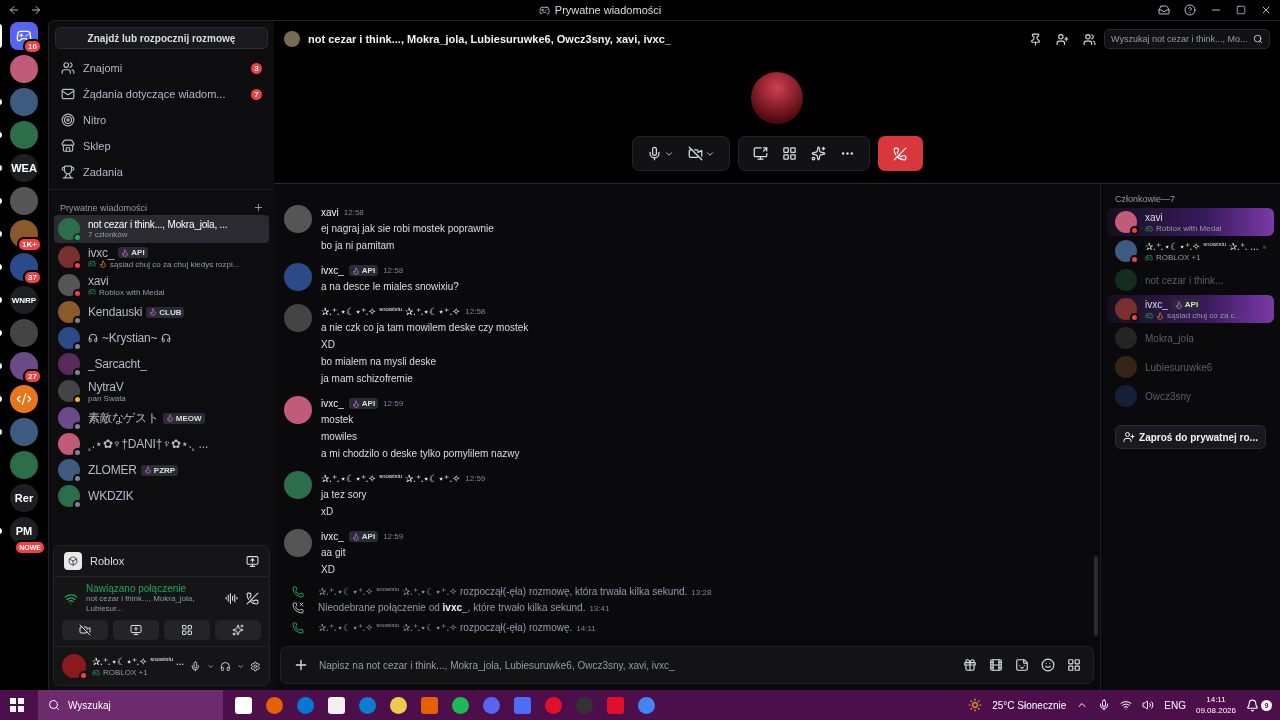  Describe the element at coordinates (123, 418) in the screenshot. I see `dm-name: 素敵なゲスト` at that location.